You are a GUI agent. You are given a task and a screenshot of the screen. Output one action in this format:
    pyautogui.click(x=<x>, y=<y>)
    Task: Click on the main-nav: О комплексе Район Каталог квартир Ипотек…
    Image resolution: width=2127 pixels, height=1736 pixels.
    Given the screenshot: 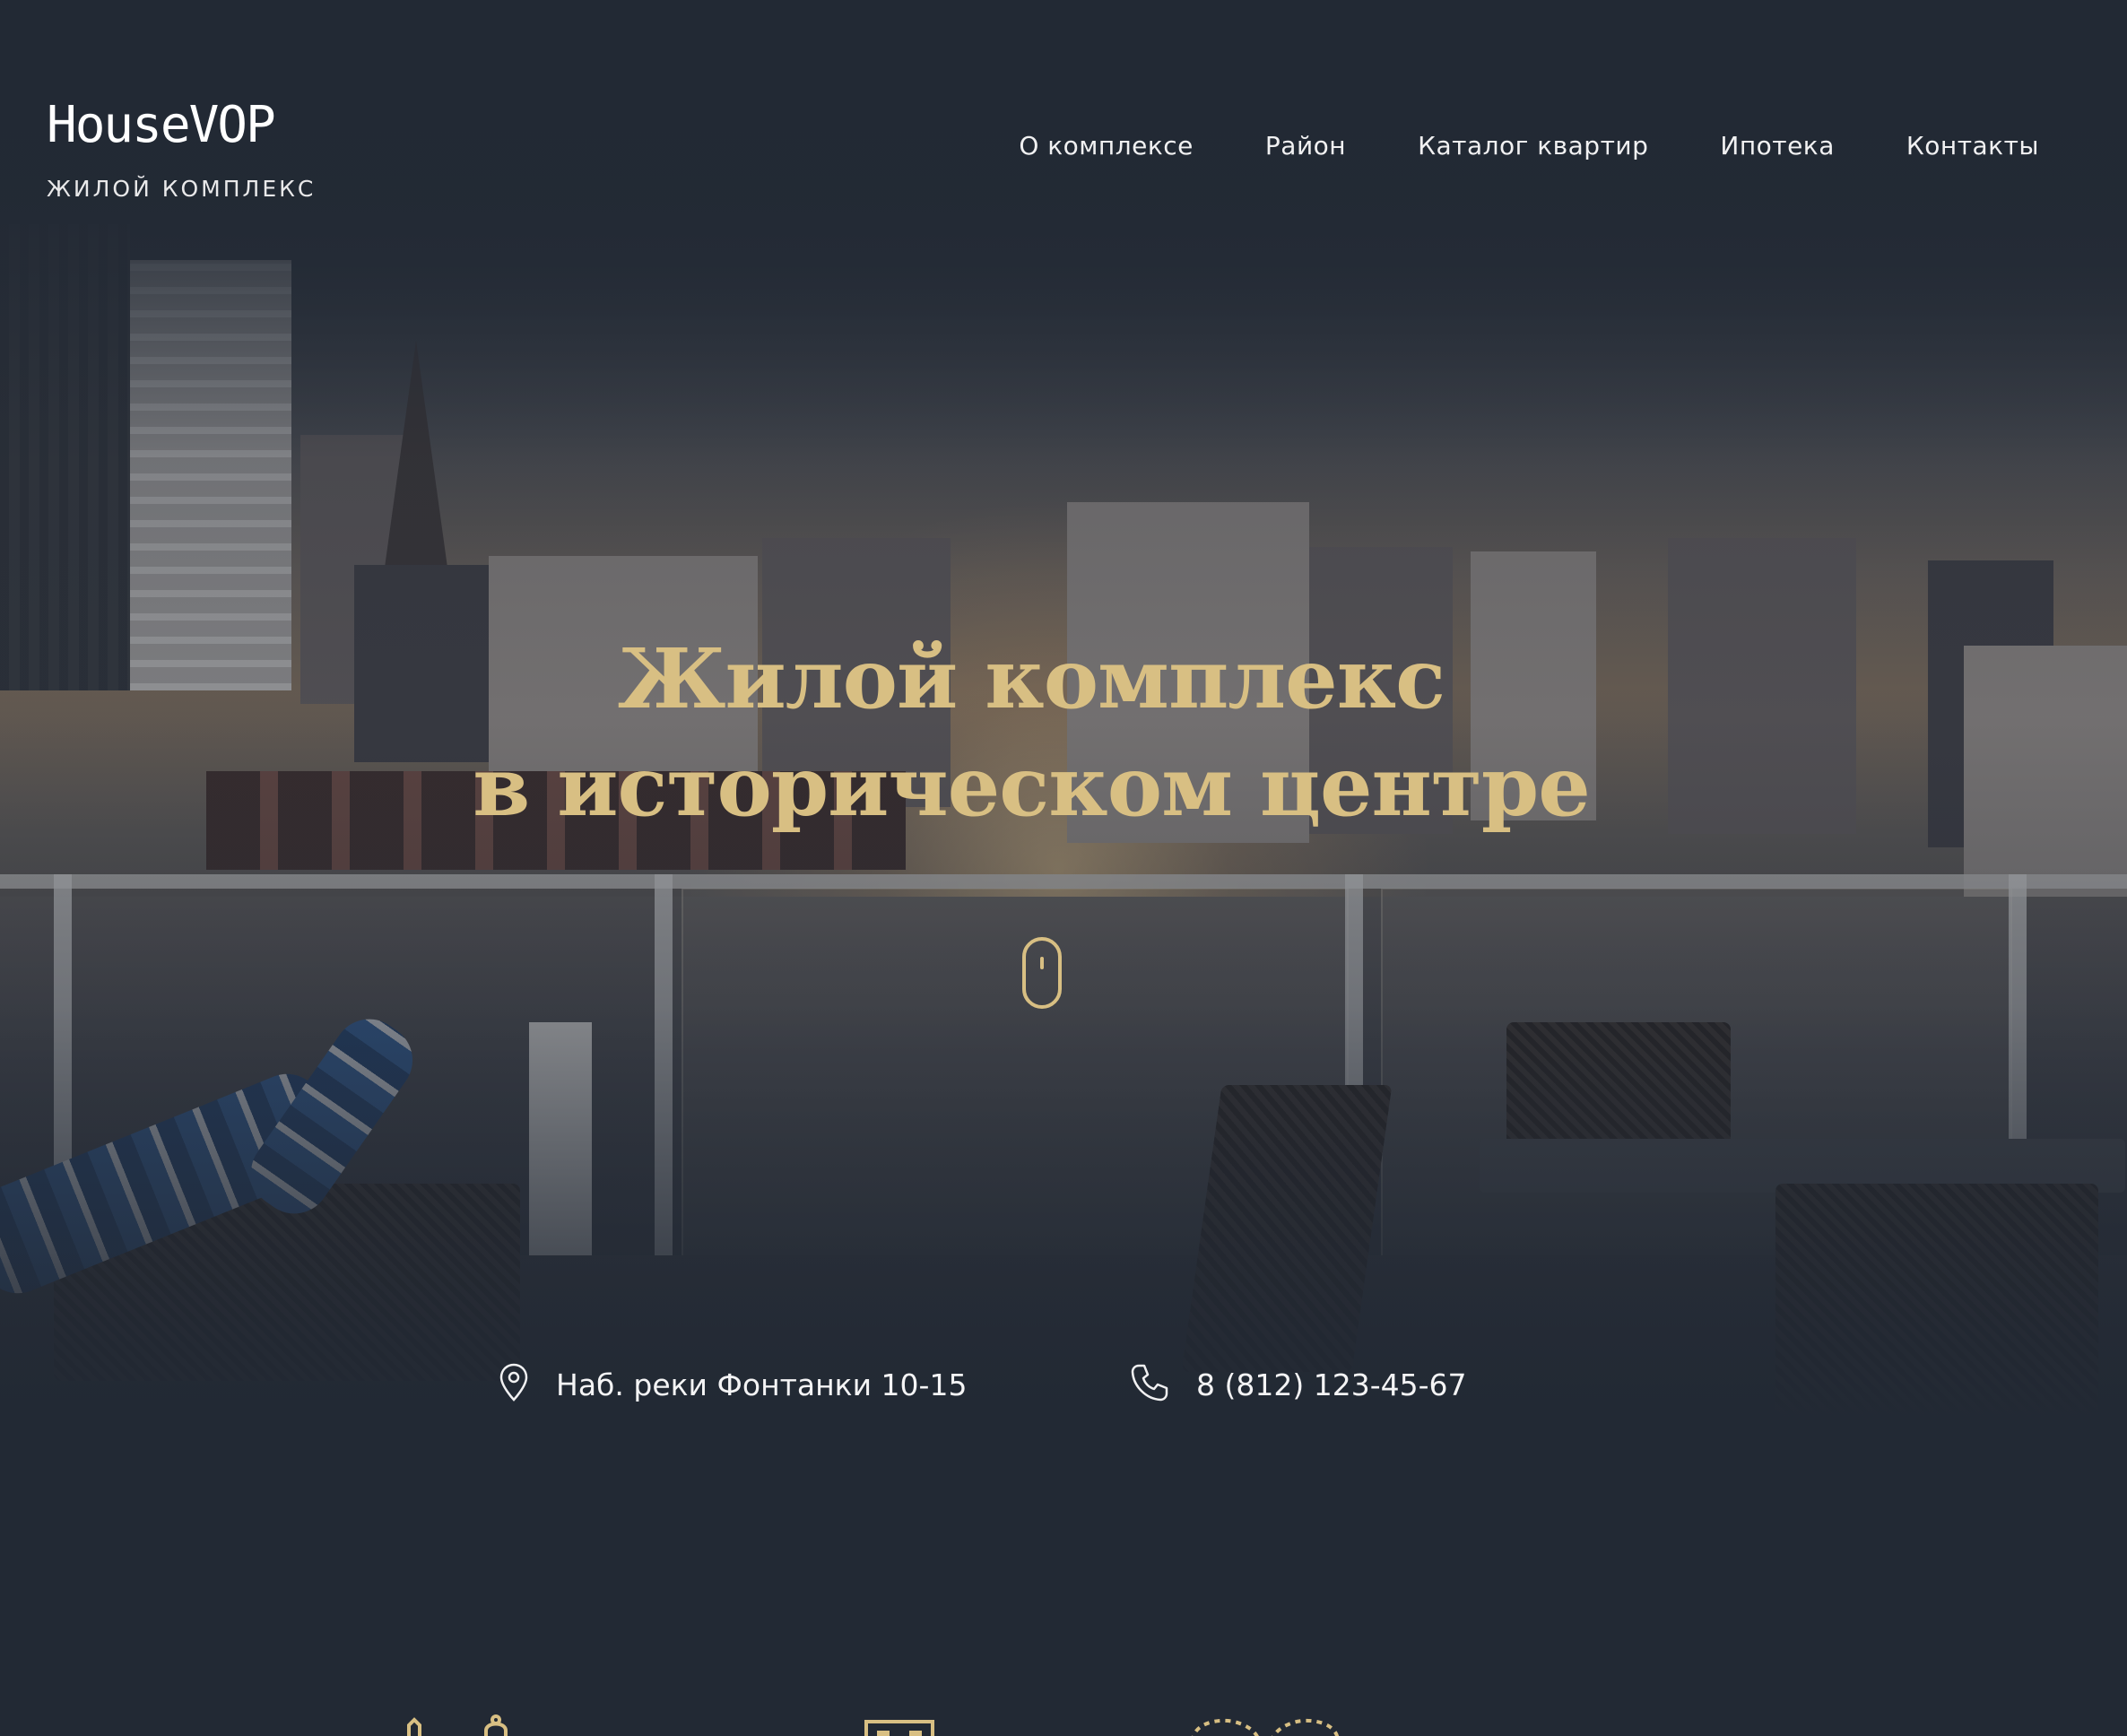 What is the action you would take?
    pyautogui.click(x=1529, y=146)
    